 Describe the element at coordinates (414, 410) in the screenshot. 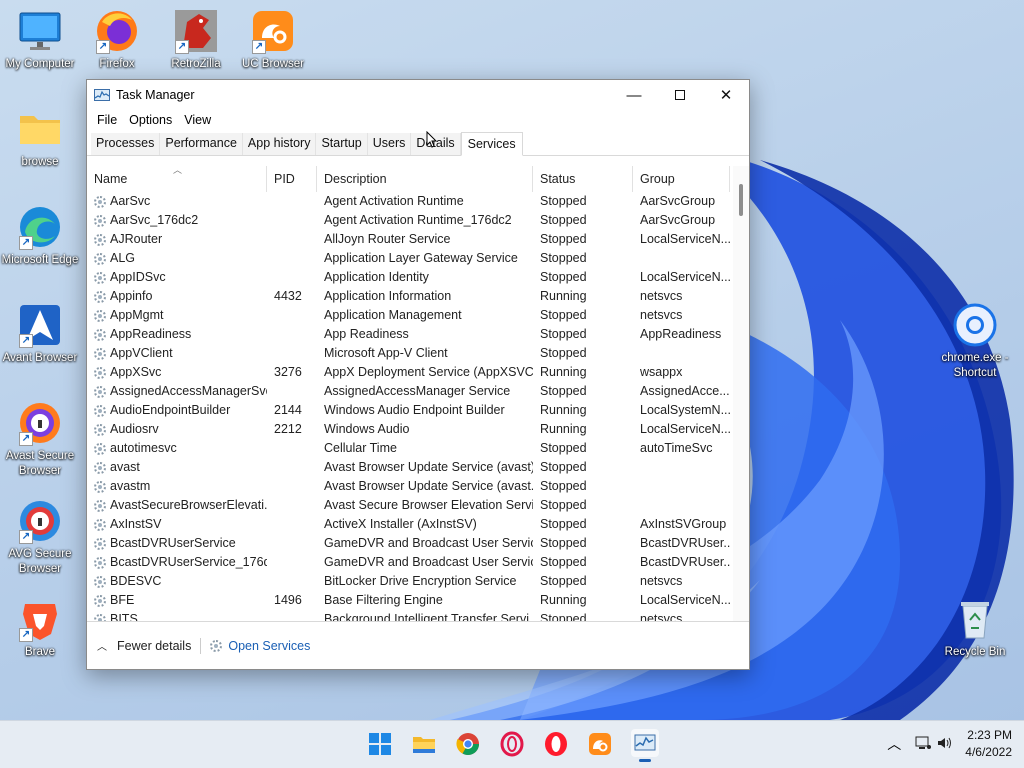

I see `service-description: Windows Audio Endpoint Builder` at that location.